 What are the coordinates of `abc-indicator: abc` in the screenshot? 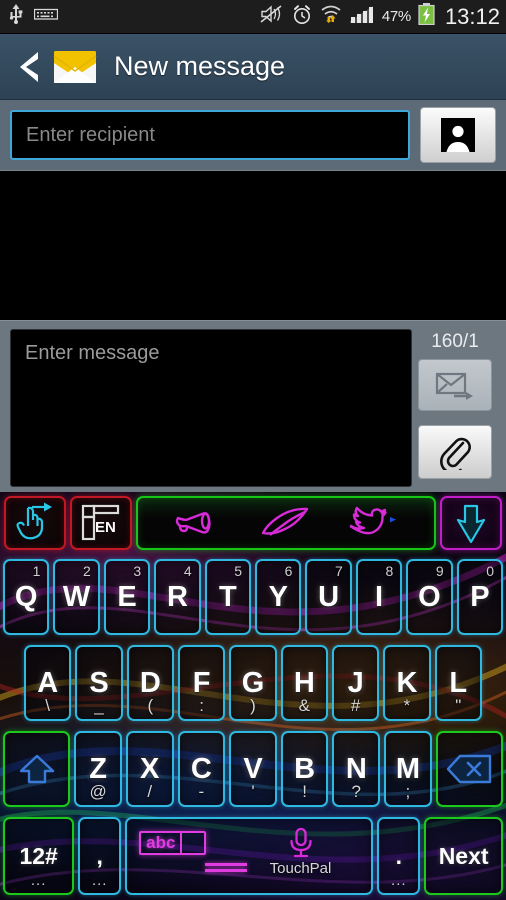 It's located at (173, 843).